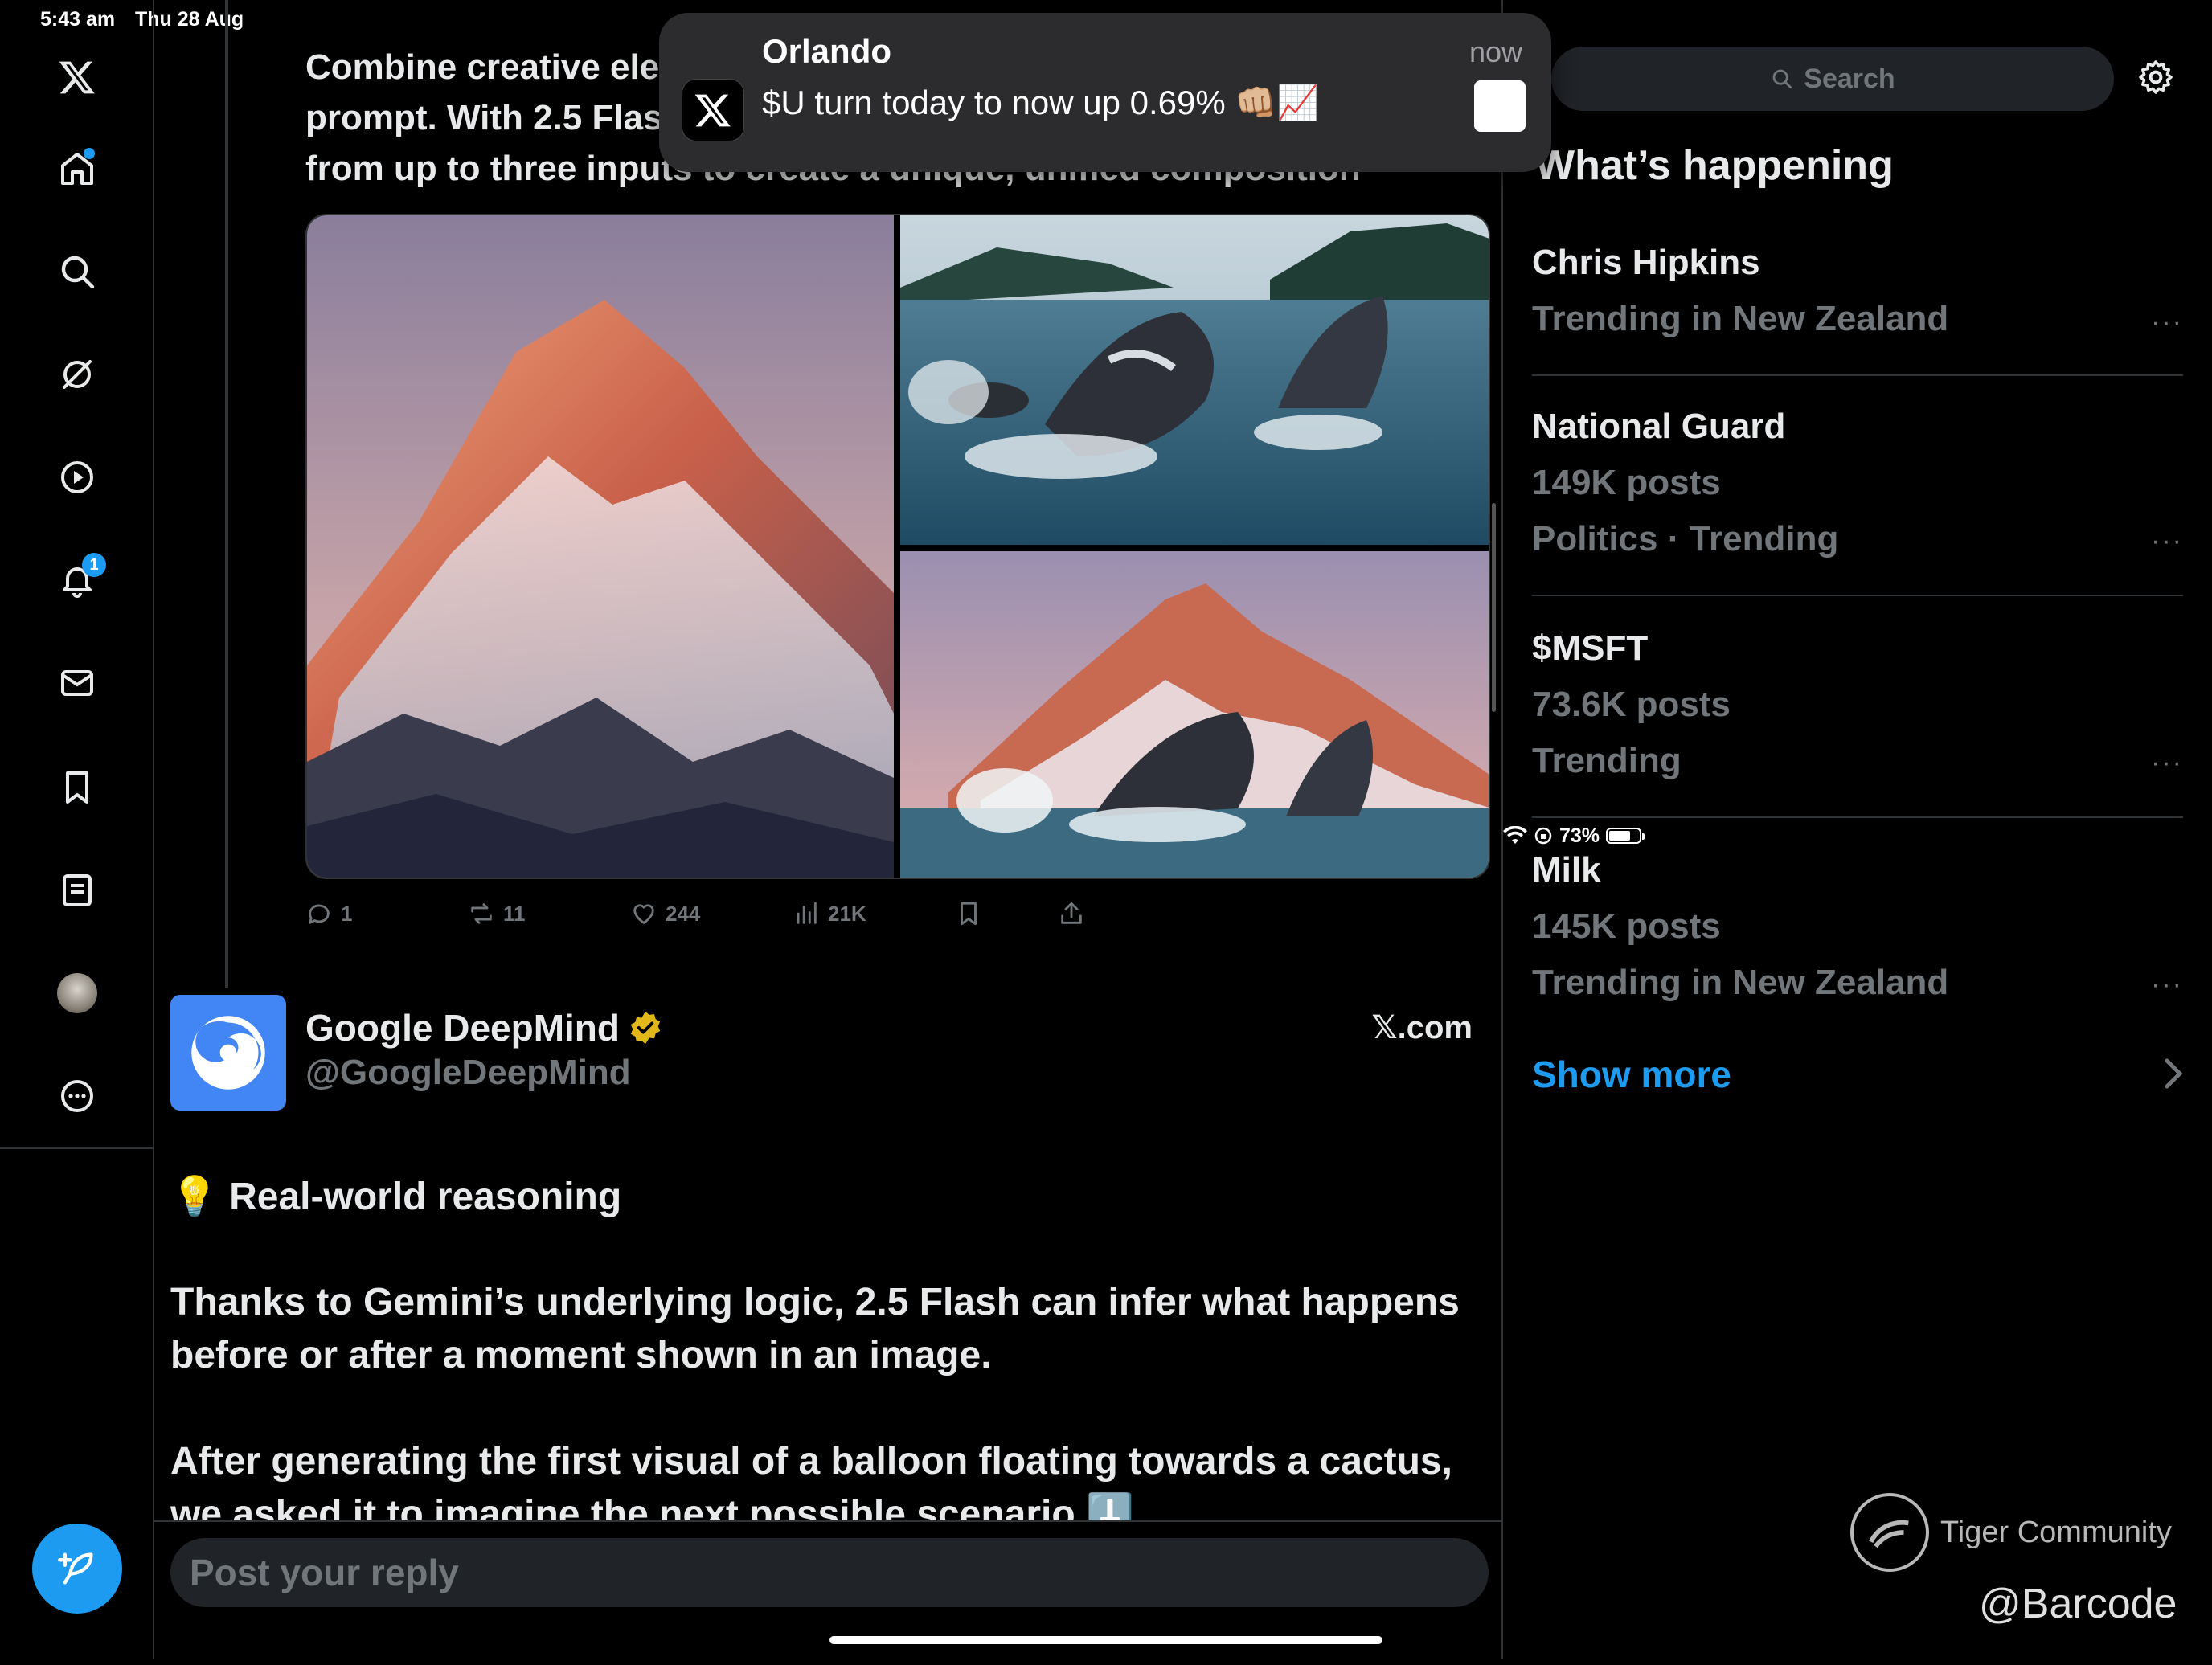 The height and width of the screenshot is (1665, 2212). Describe the element at coordinates (481, 913) in the screenshot. I see `repost-icon` at that location.